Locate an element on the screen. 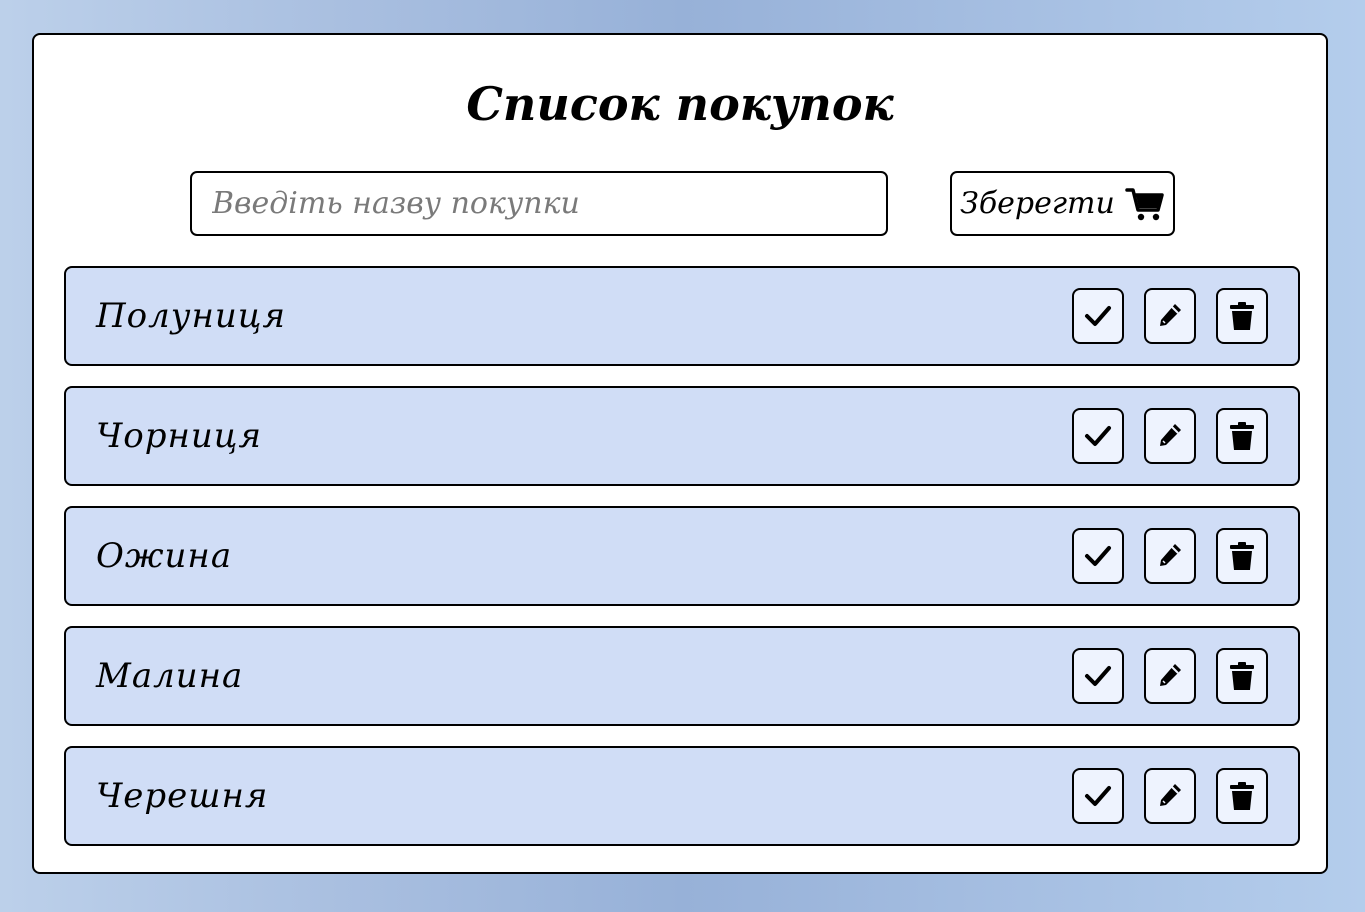 The width and height of the screenshot is (1365, 912). item-name-input is located at coordinates (539, 203).